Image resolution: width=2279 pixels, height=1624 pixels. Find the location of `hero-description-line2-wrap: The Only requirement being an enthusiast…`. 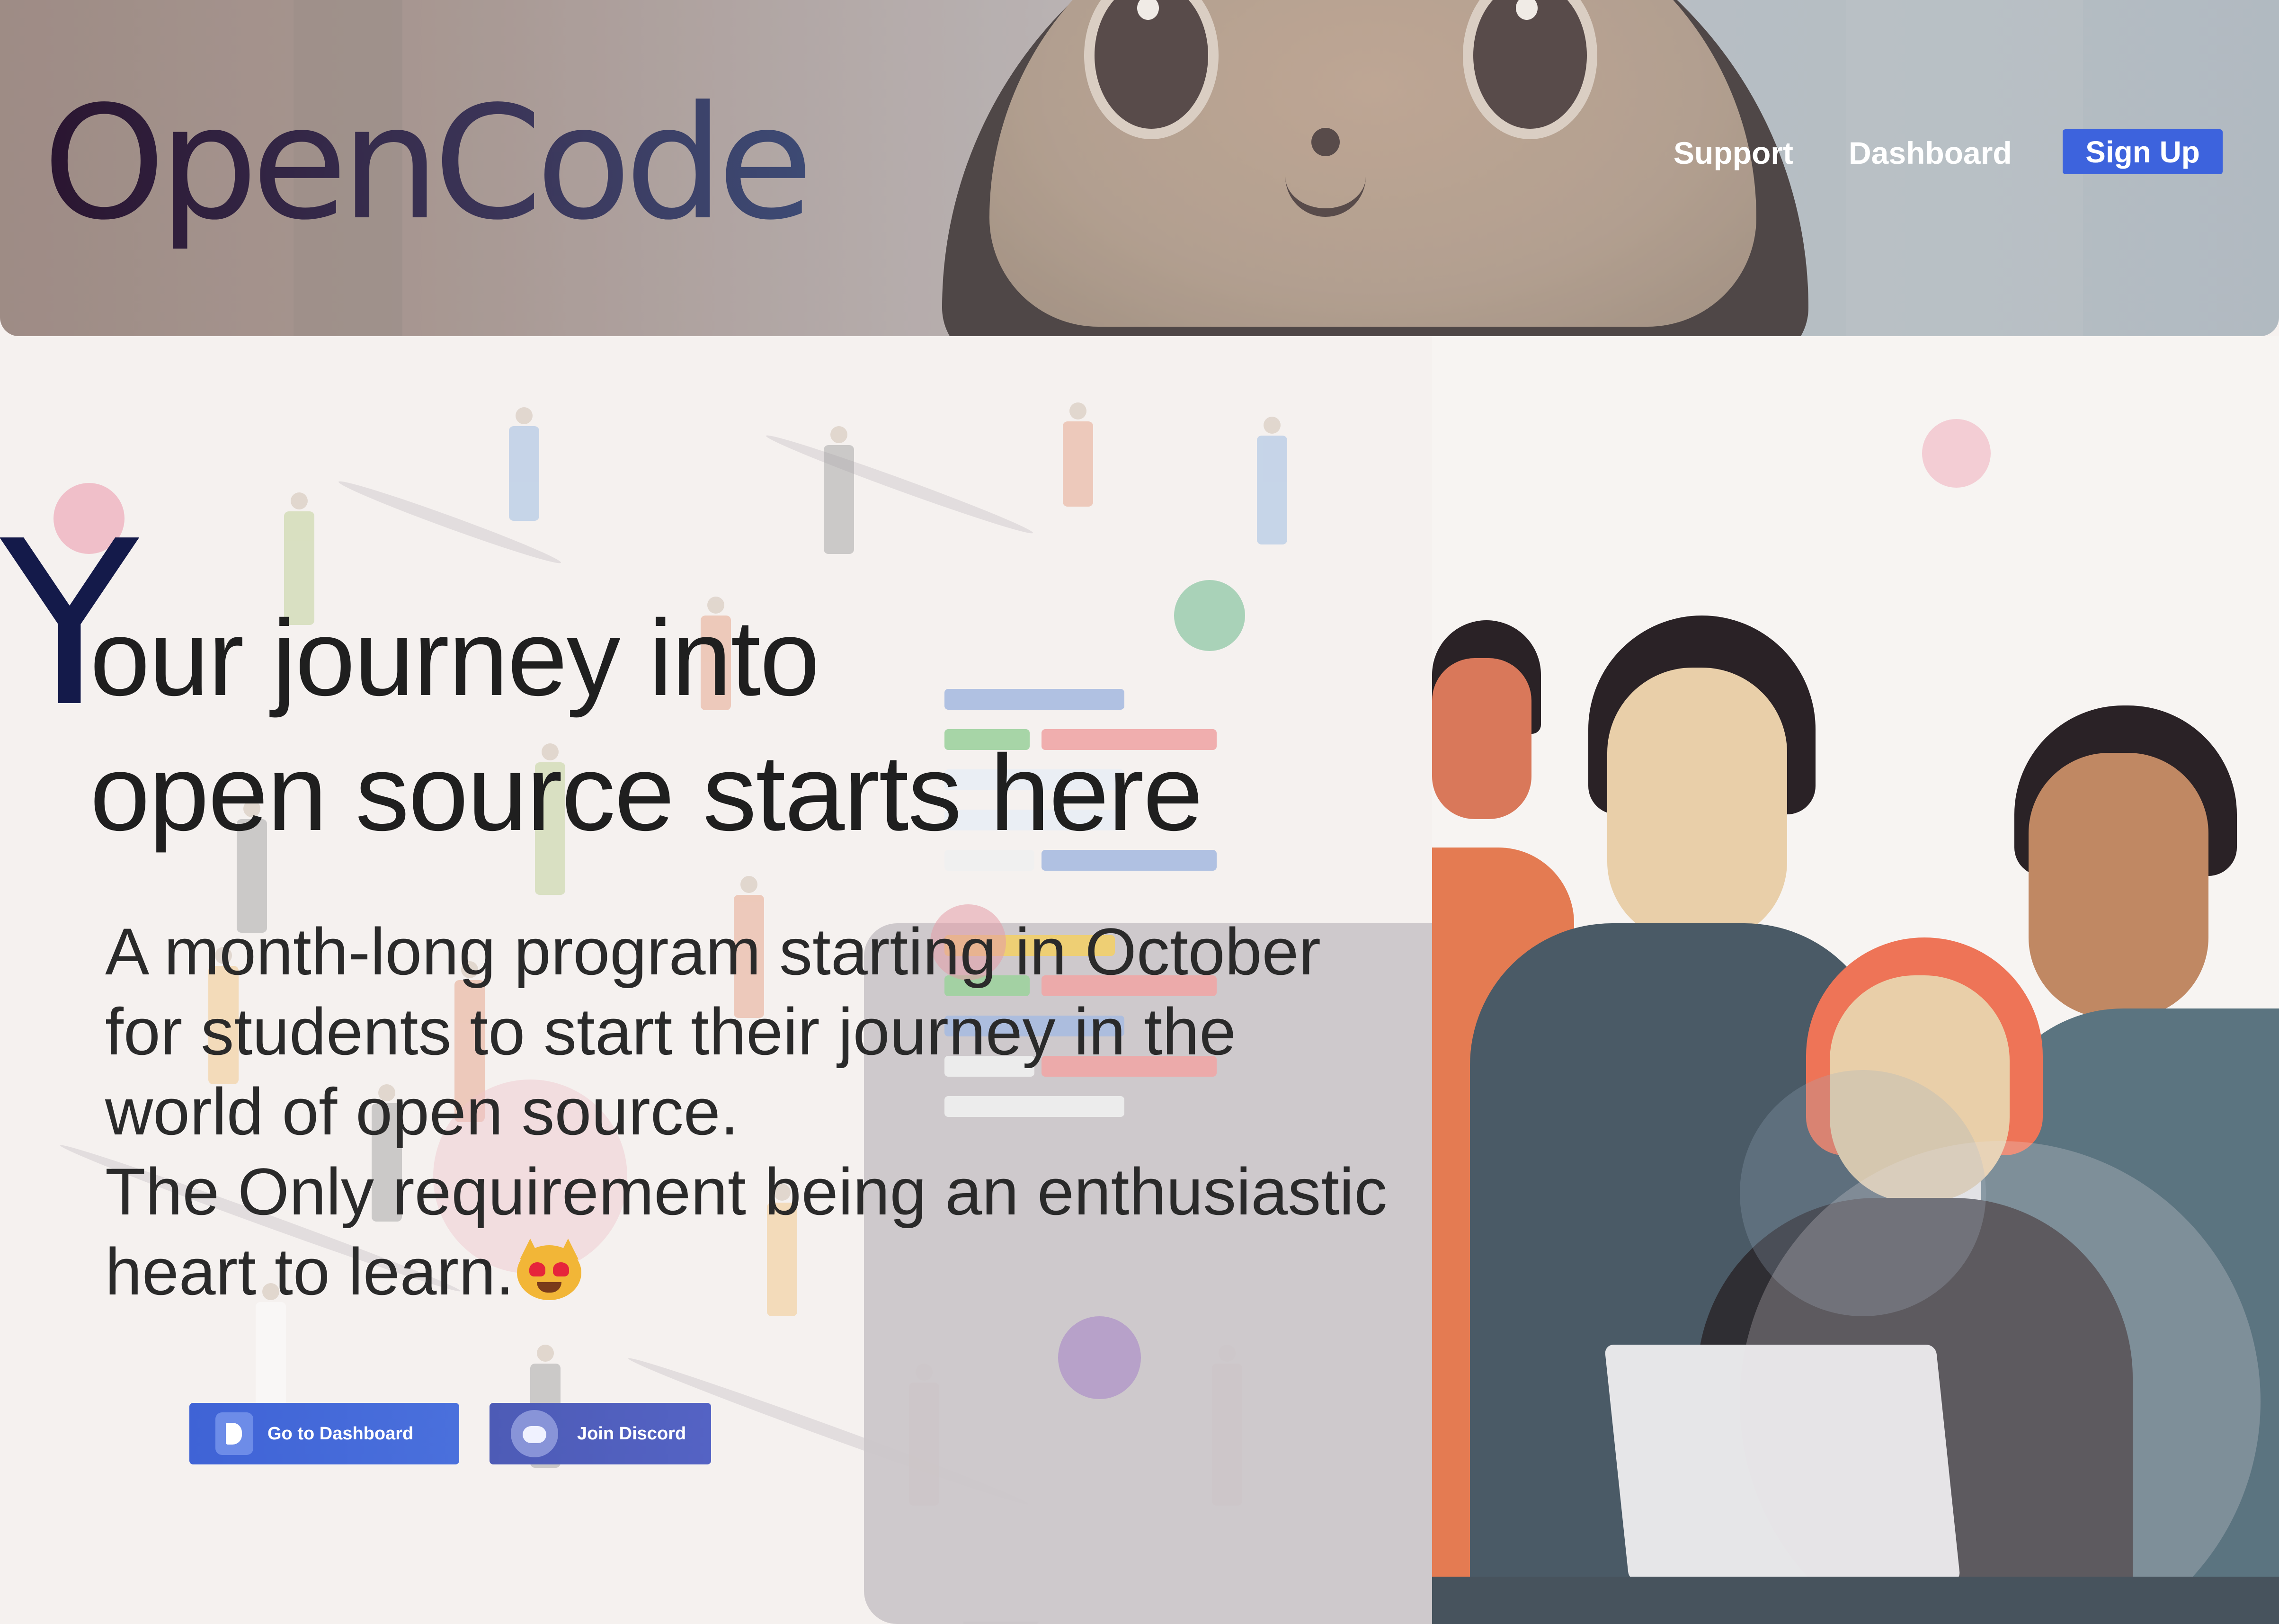

hero-description-line2-wrap: The Only requirement being an enthusiast… is located at coordinates (787, 1231).